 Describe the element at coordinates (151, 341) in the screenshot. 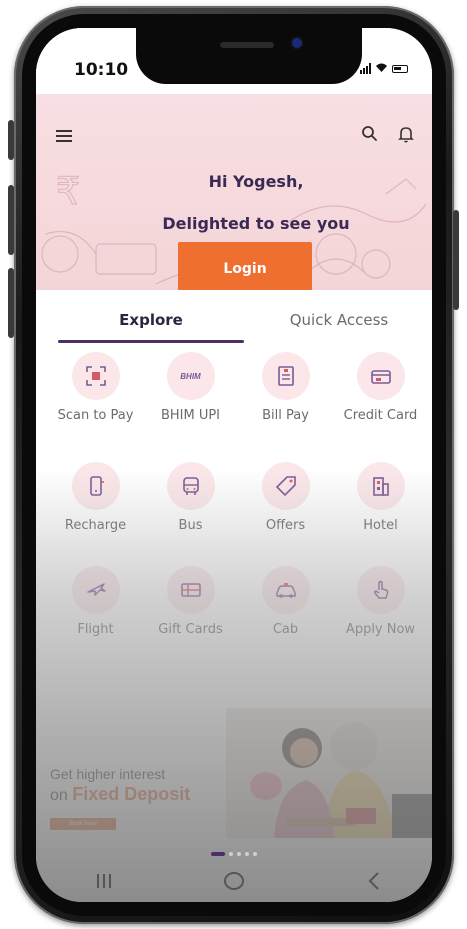

I see `active-tab-indicator` at that location.